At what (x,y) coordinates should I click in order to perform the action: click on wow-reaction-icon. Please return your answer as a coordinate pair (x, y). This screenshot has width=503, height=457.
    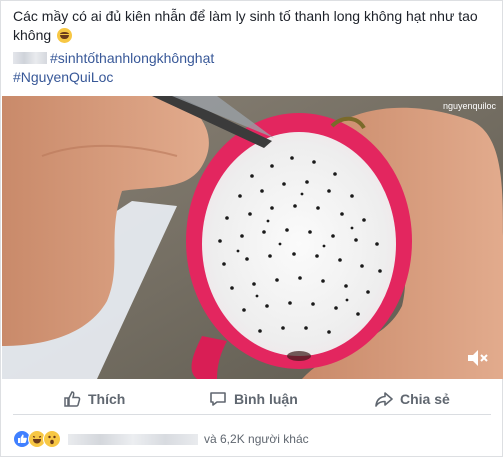
    Looking at the image, I should click on (52, 439).